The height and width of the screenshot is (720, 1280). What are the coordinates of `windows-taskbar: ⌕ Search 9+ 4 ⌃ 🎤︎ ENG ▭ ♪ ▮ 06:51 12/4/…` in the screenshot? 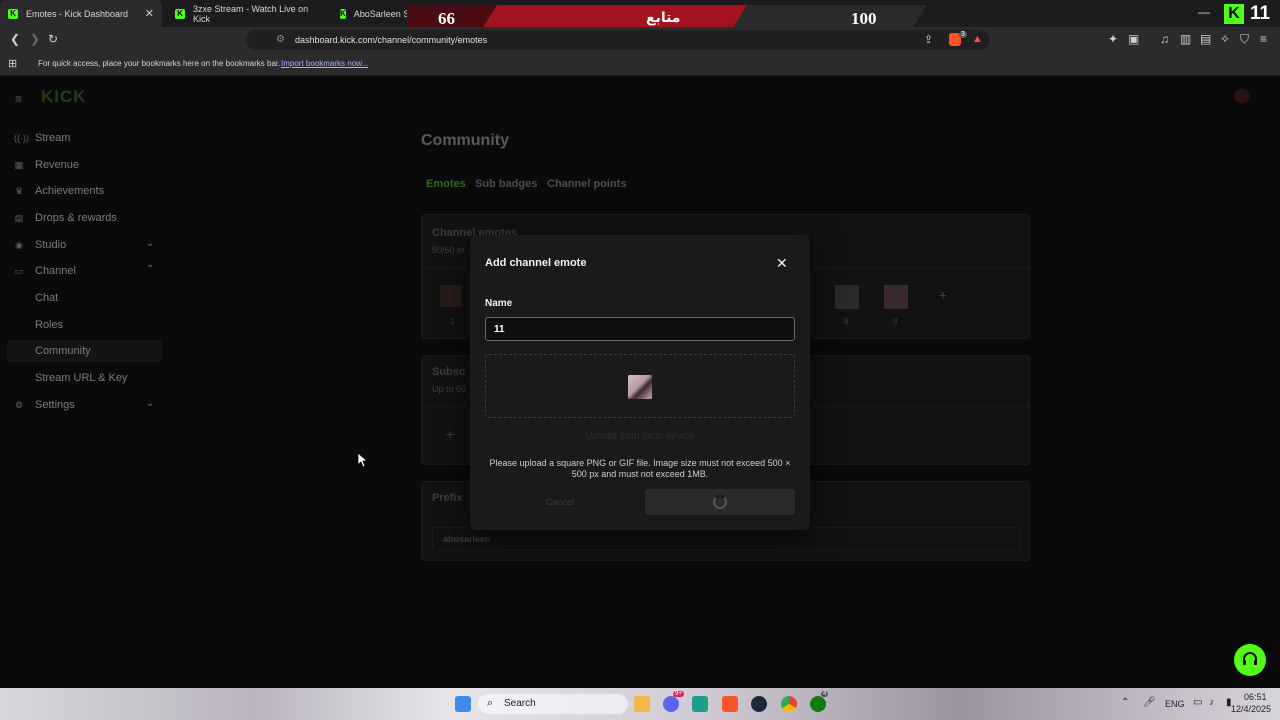 It's located at (640, 704).